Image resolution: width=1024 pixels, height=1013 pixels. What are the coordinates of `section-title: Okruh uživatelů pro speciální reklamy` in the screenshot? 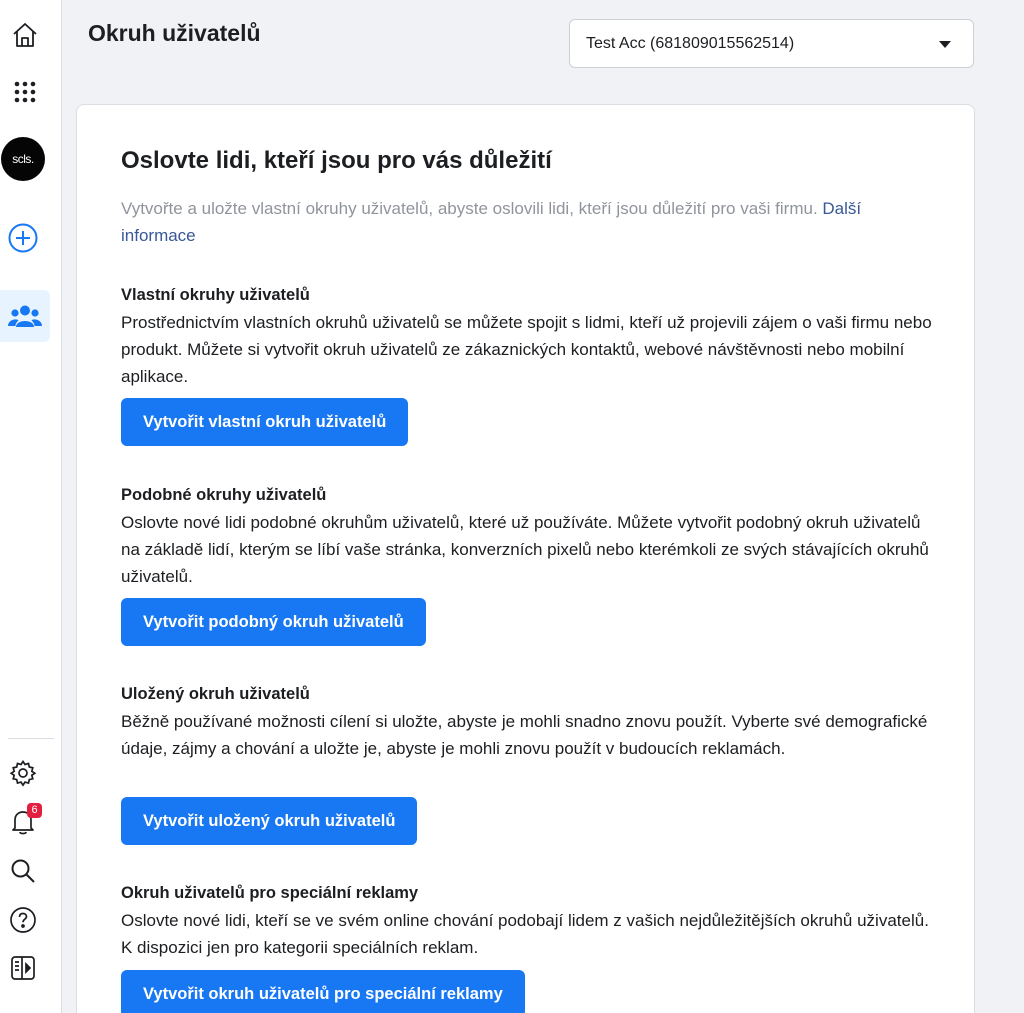 It's located at (270, 893).